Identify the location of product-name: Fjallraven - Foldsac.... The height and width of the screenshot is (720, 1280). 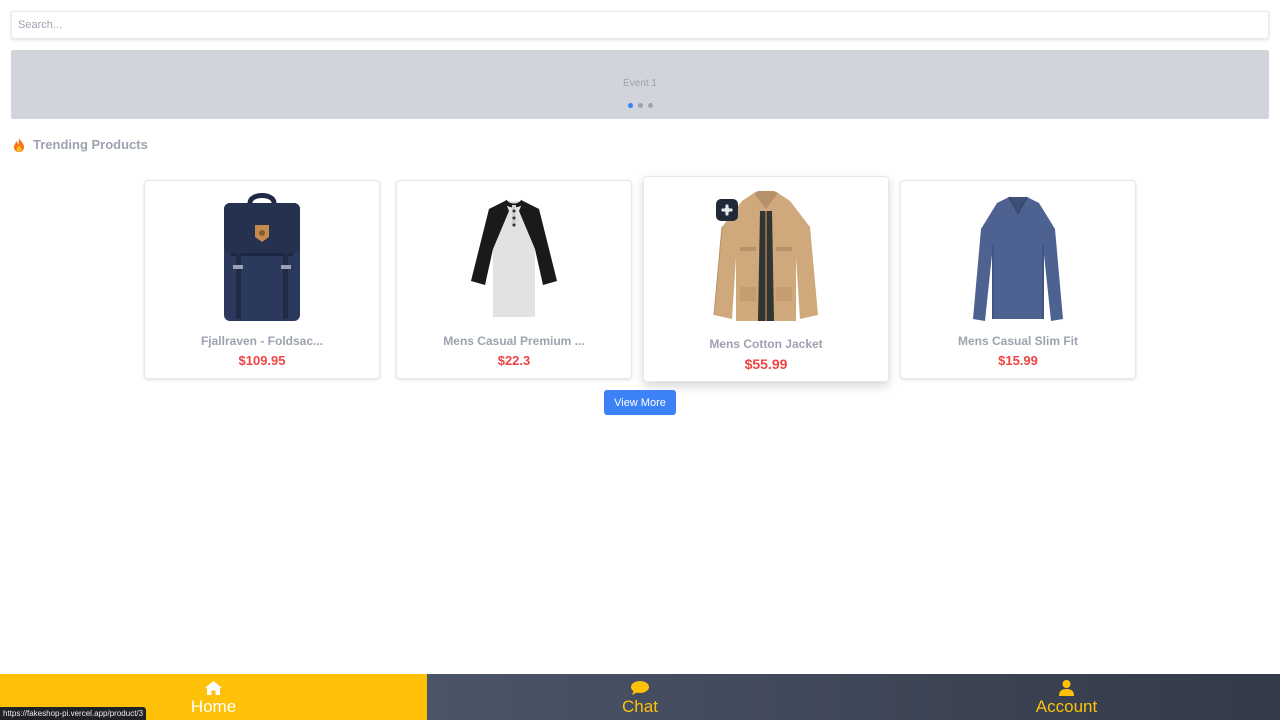
(262, 341).